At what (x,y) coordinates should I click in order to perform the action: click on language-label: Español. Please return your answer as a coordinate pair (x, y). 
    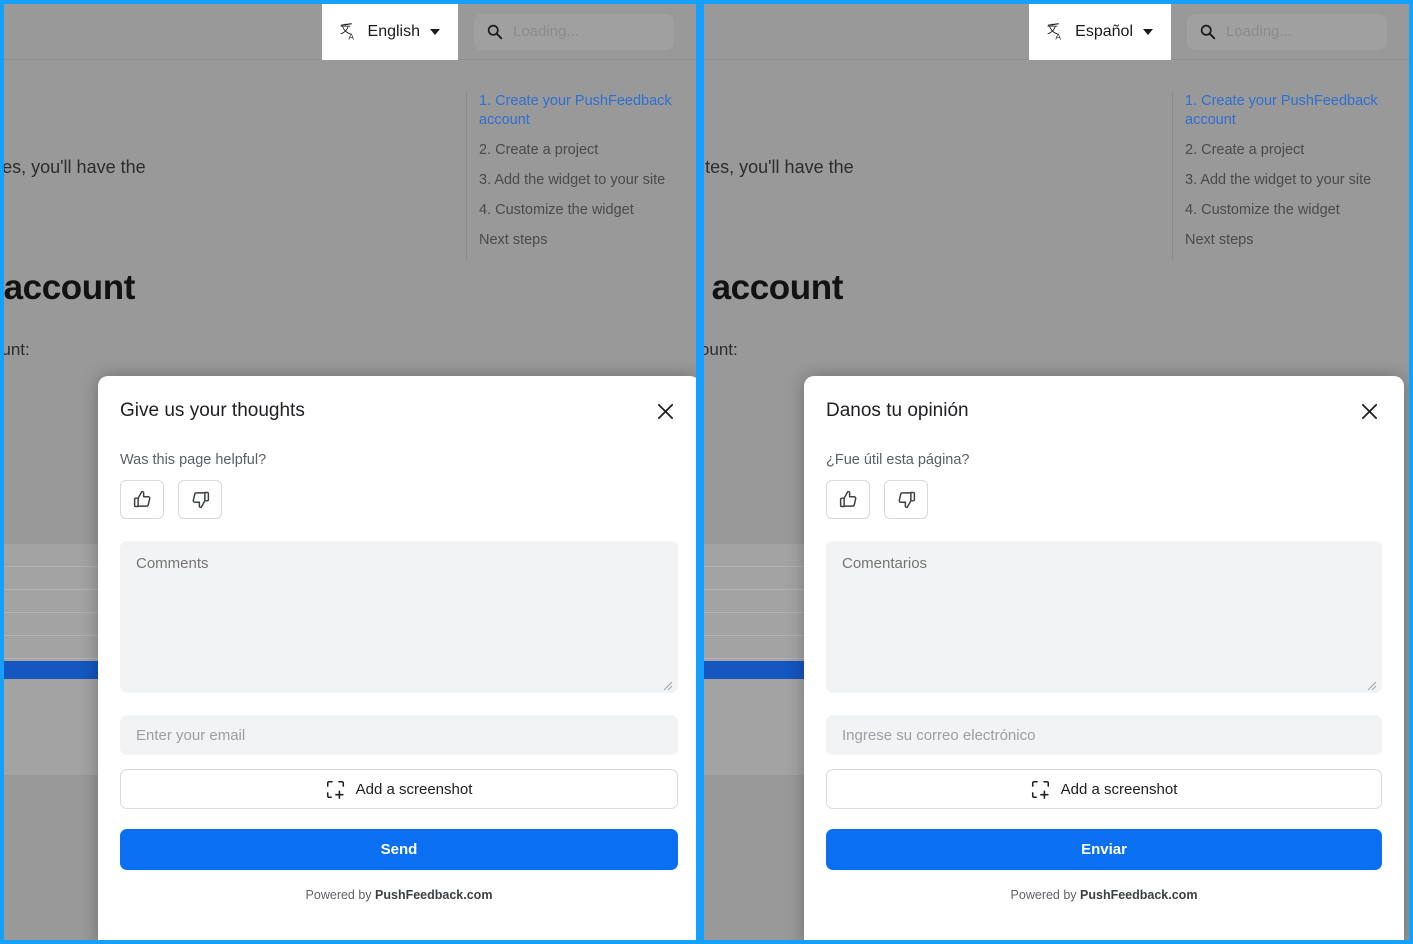
    Looking at the image, I should click on (1104, 31).